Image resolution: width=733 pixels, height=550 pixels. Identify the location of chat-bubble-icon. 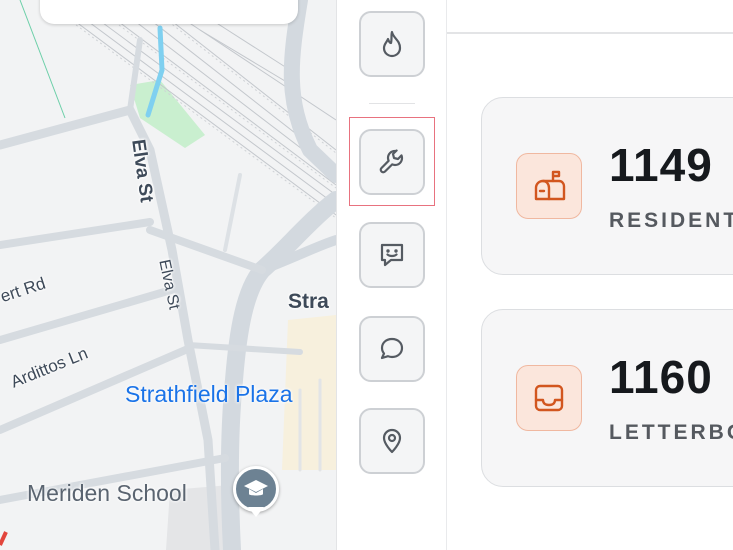
(392, 348).